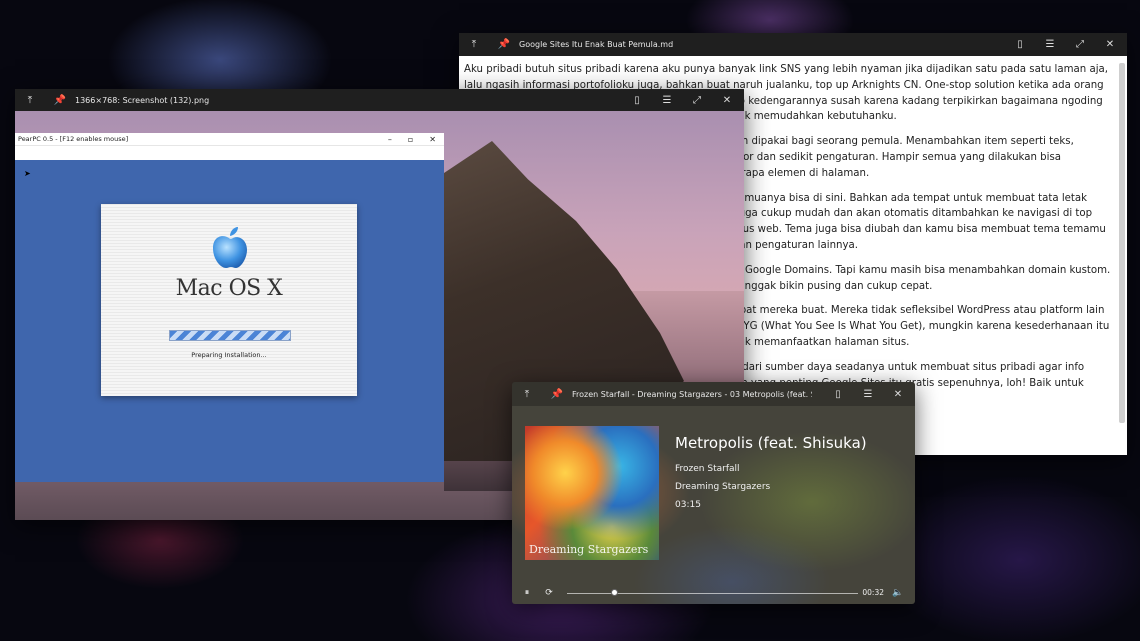  Describe the element at coordinates (73, 139) in the screenshot. I see `pearpc-title: PearPC 0.5 - [F12 enables mouse]` at that location.